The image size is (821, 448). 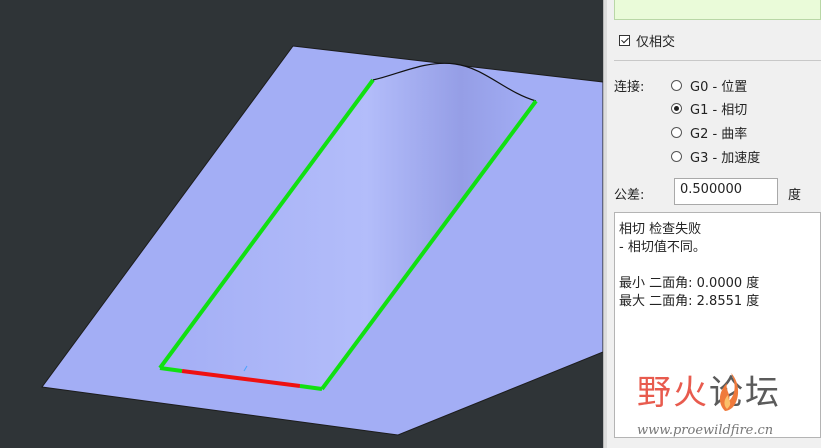 What do you see at coordinates (662, 247) in the screenshot?
I see `message-line: - 相切值不同。` at bounding box center [662, 247].